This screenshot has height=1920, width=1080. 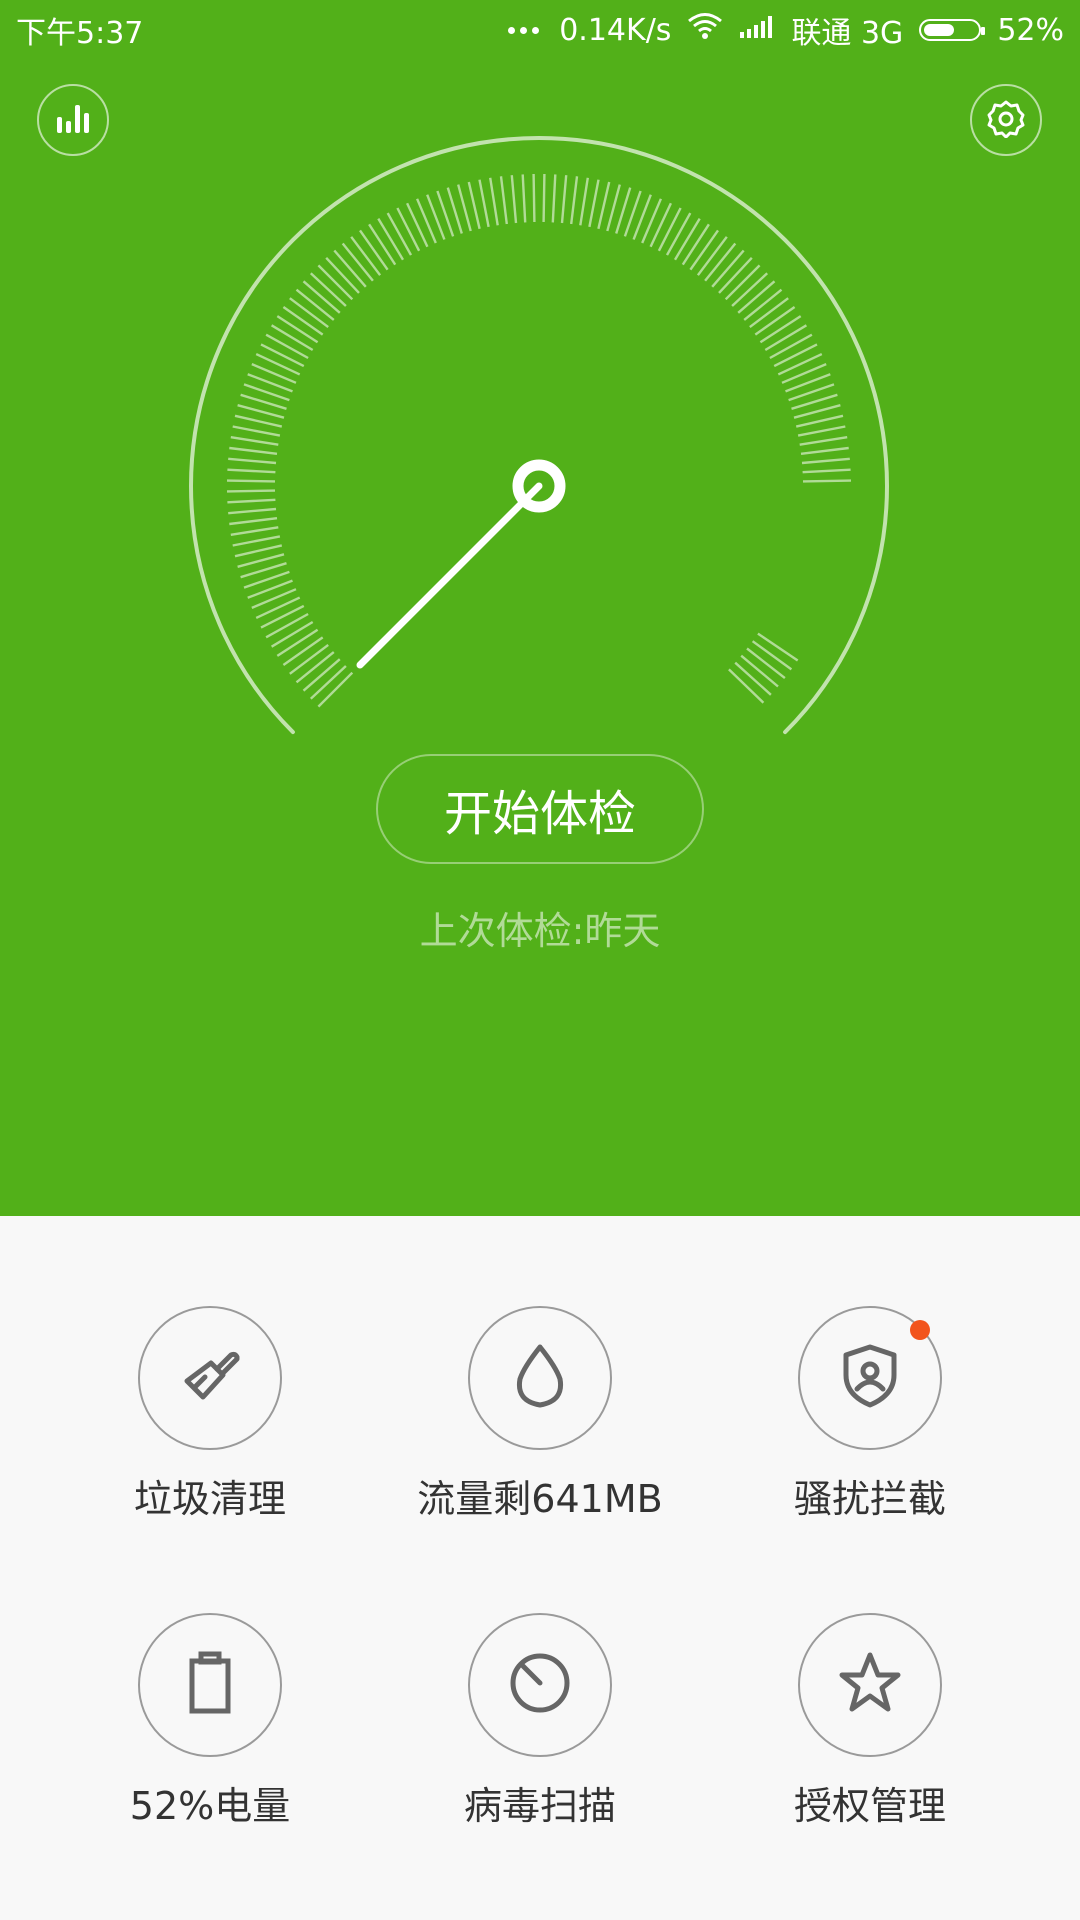 What do you see at coordinates (870, 1685) in the screenshot?
I see `star-icon` at bounding box center [870, 1685].